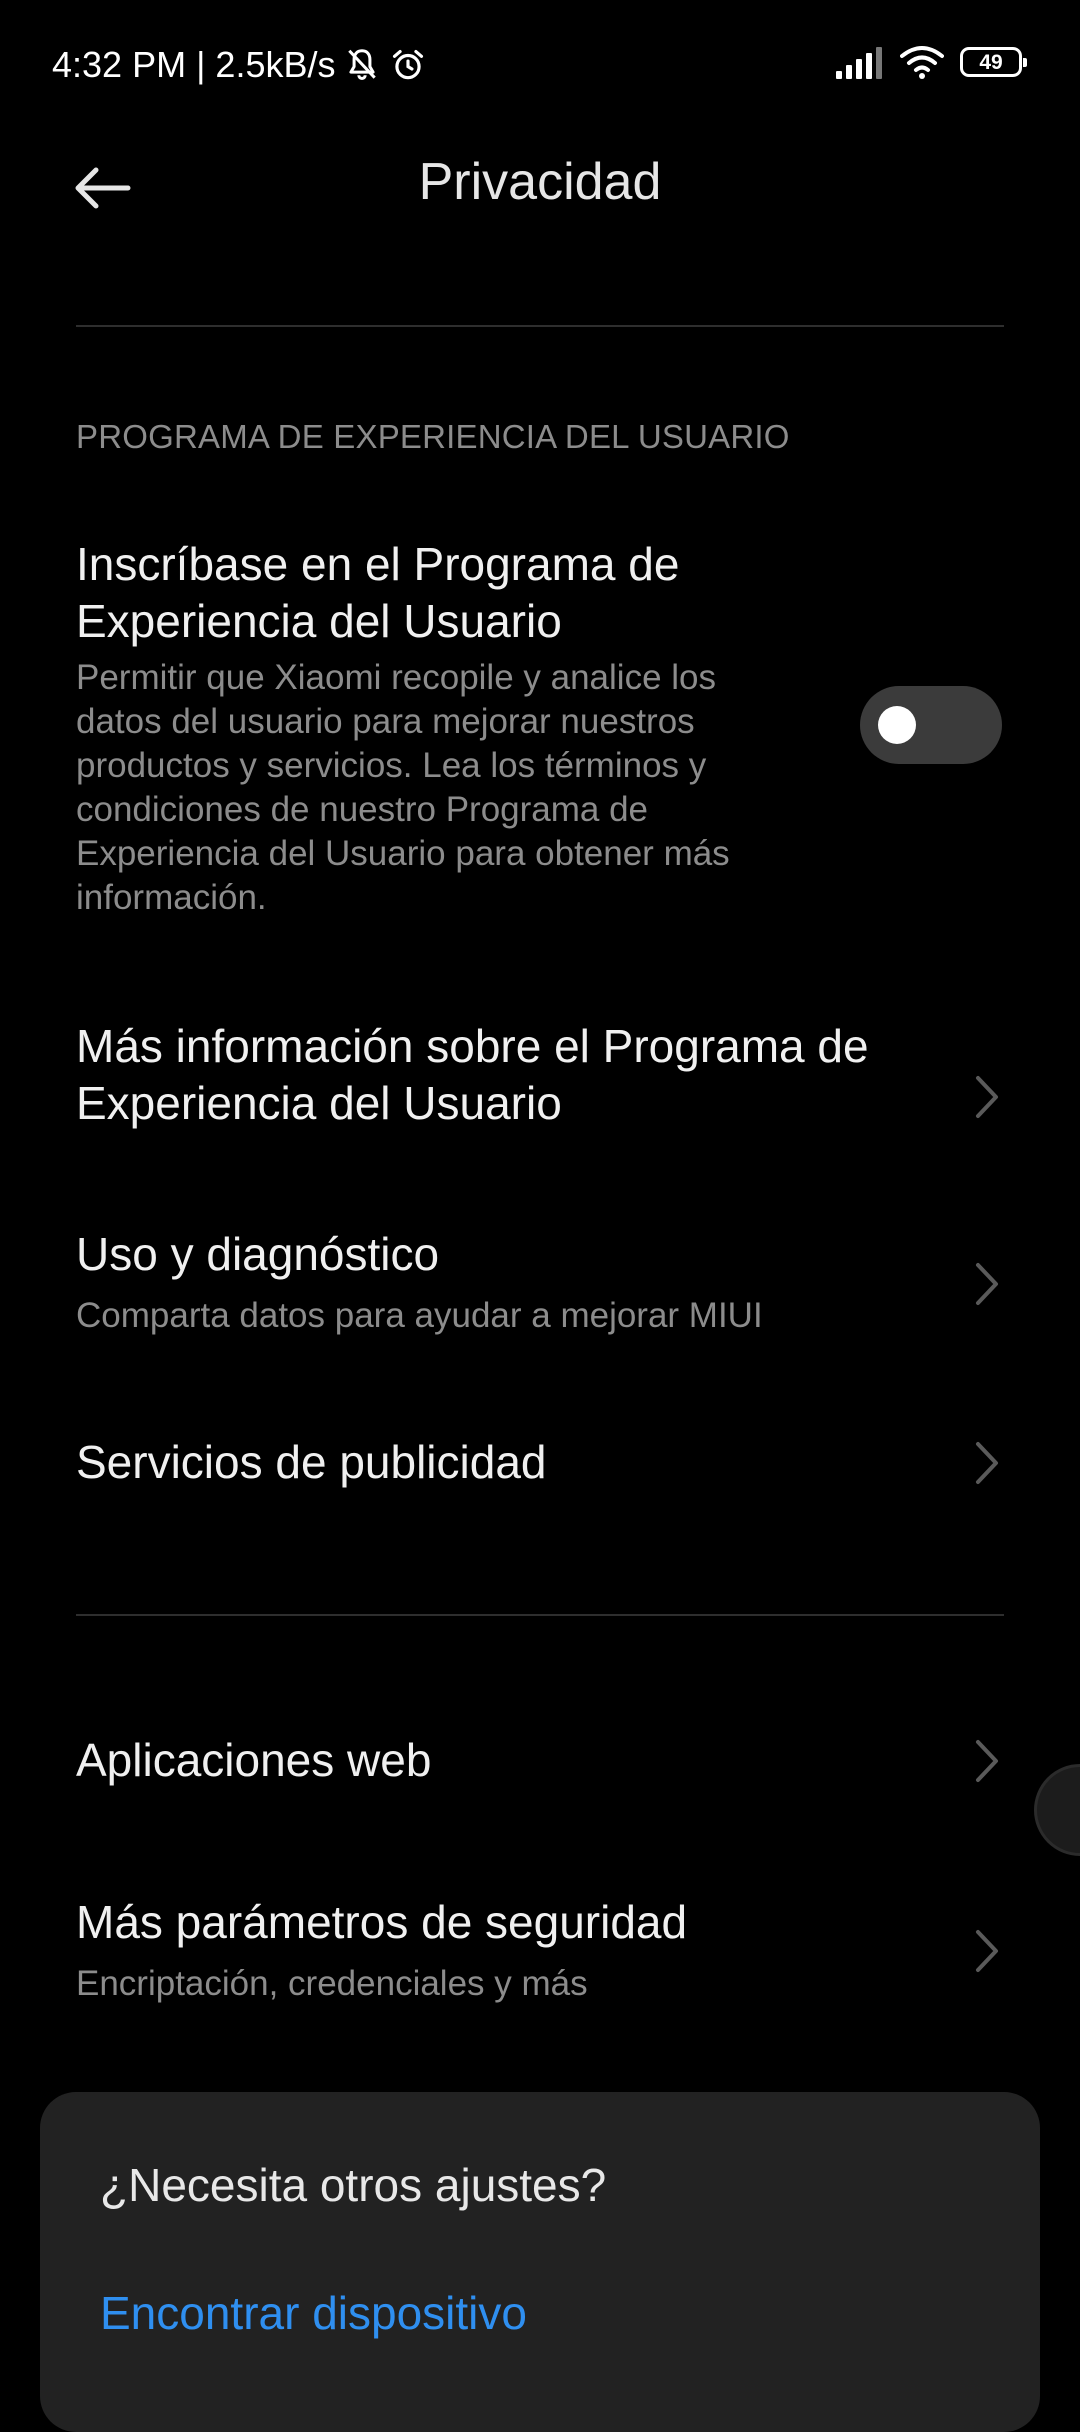 This screenshot has width=1080, height=2432. Describe the element at coordinates (362, 64) in the screenshot. I see `bell-muted-icon` at that location.